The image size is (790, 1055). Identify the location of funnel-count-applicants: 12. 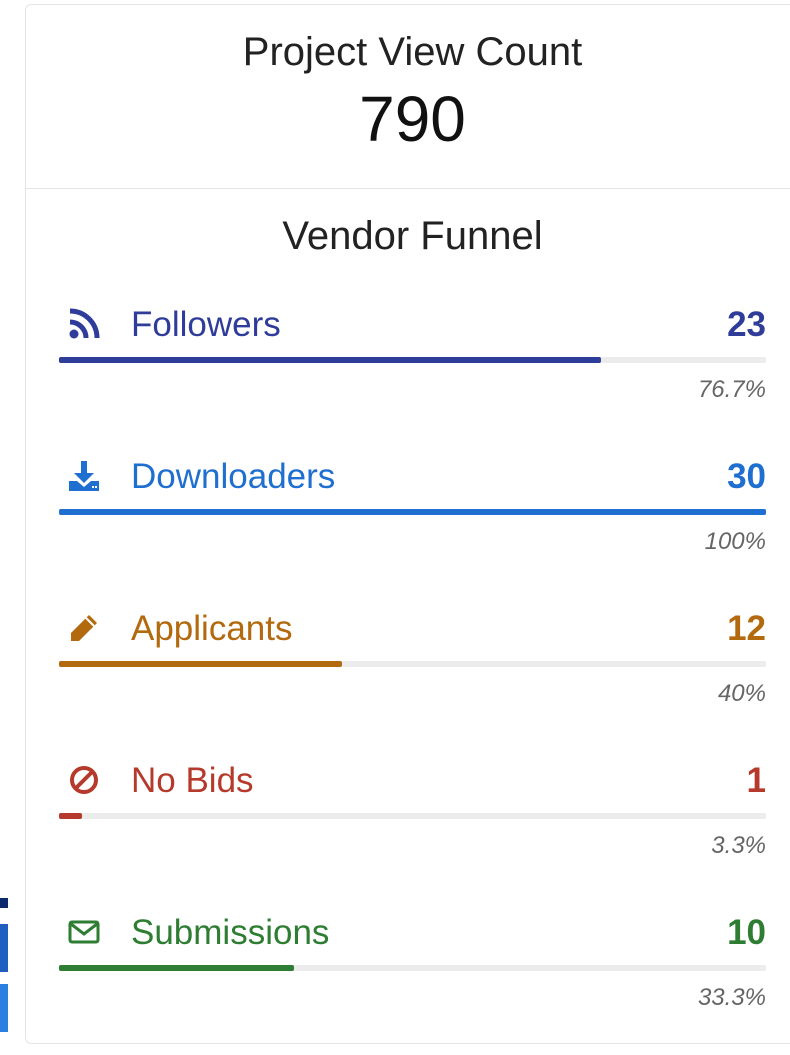
(746, 628).